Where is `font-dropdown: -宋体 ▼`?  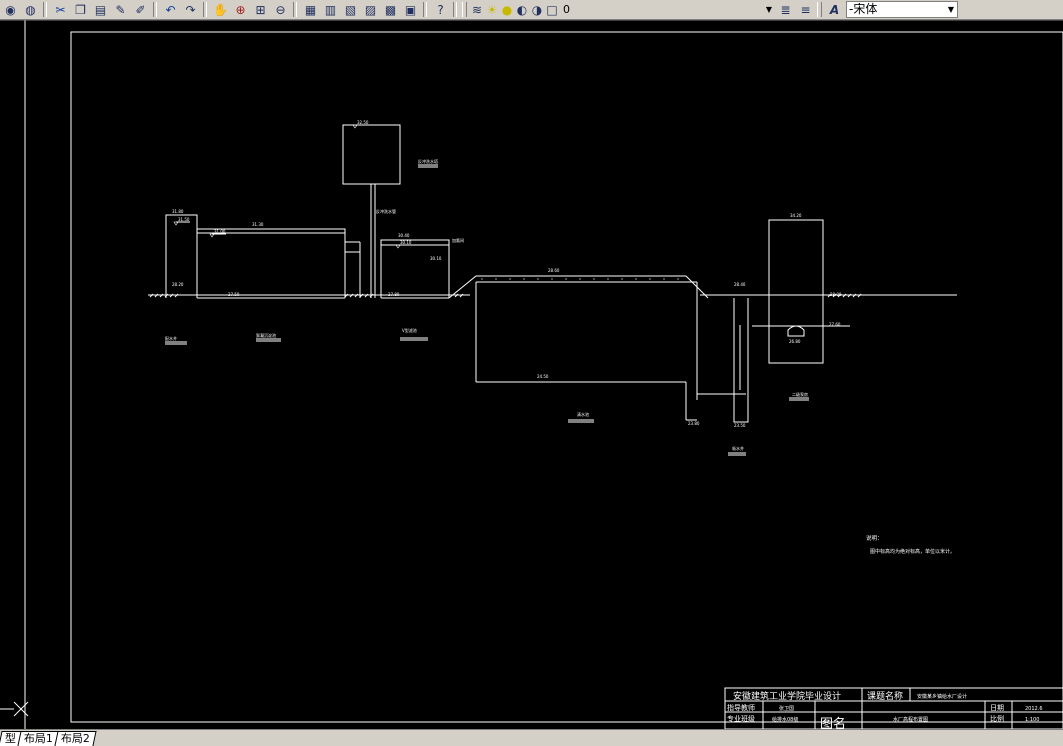 font-dropdown: -宋体 ▼ is located at coordinates (902, 9).